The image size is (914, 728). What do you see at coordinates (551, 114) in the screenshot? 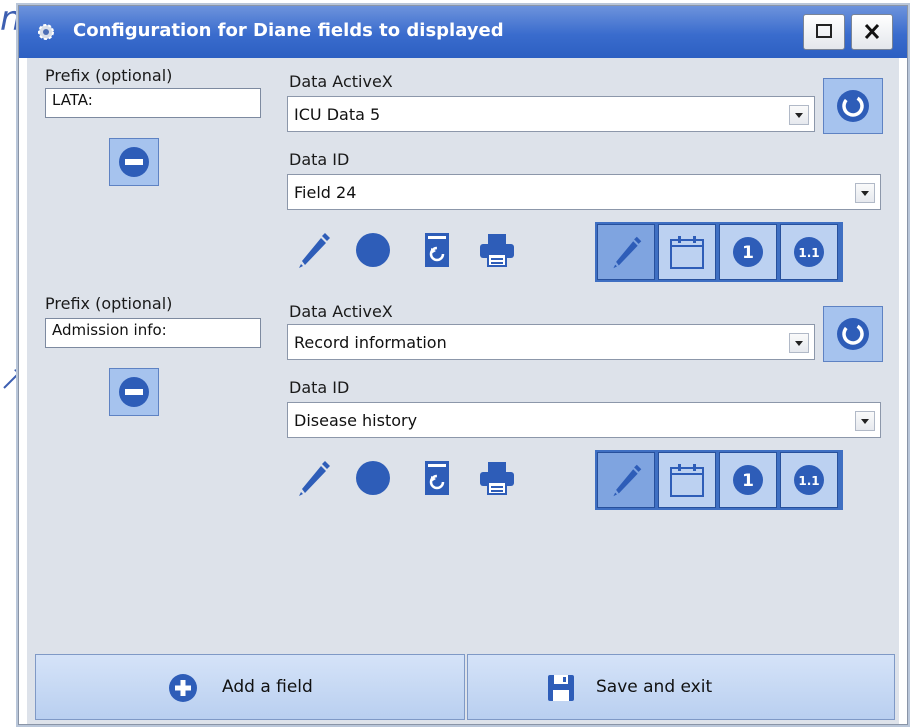
I see `activex-combo: ICU Data 5` at bounding box center [551, 114].